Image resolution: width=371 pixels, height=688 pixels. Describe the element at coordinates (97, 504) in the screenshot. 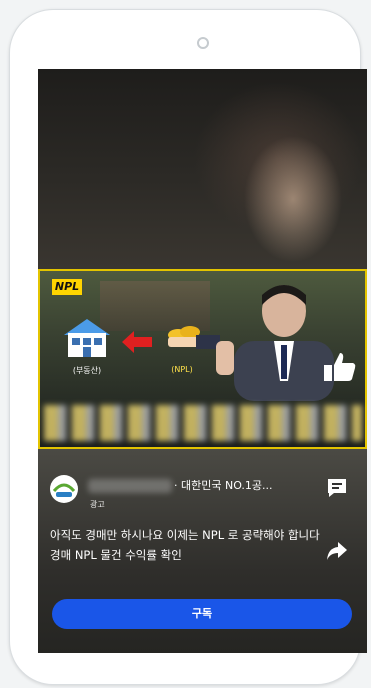

I see `ad-label: 광고` at that location.